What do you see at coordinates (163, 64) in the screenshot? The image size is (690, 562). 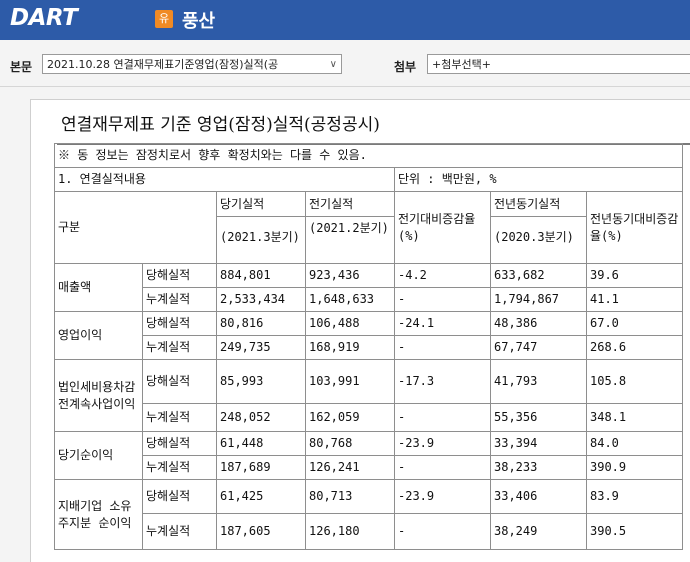 I see `report-select-value: 2021.10.28 연결재무제표기준영업(잠정)실적(공` at bounding box center [163, 64].